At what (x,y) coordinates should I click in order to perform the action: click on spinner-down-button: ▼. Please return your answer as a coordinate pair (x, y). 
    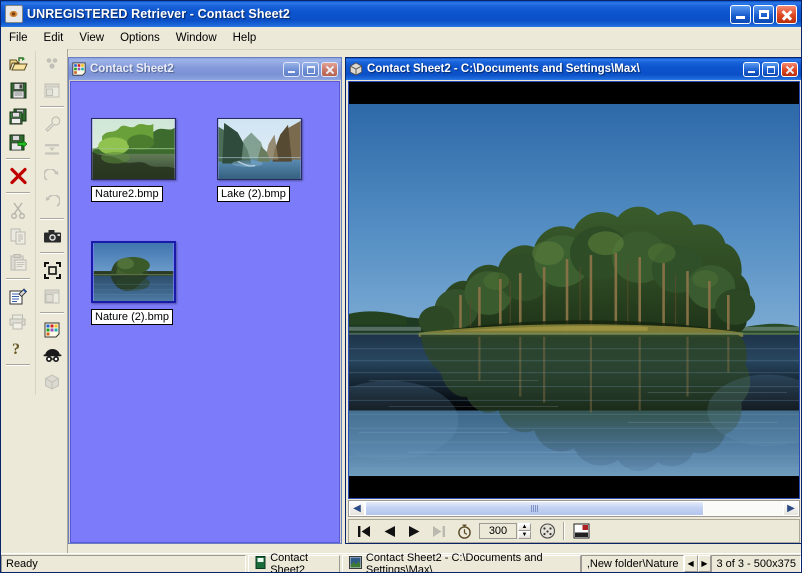
    Looking at the image, I should click on (524, 535).